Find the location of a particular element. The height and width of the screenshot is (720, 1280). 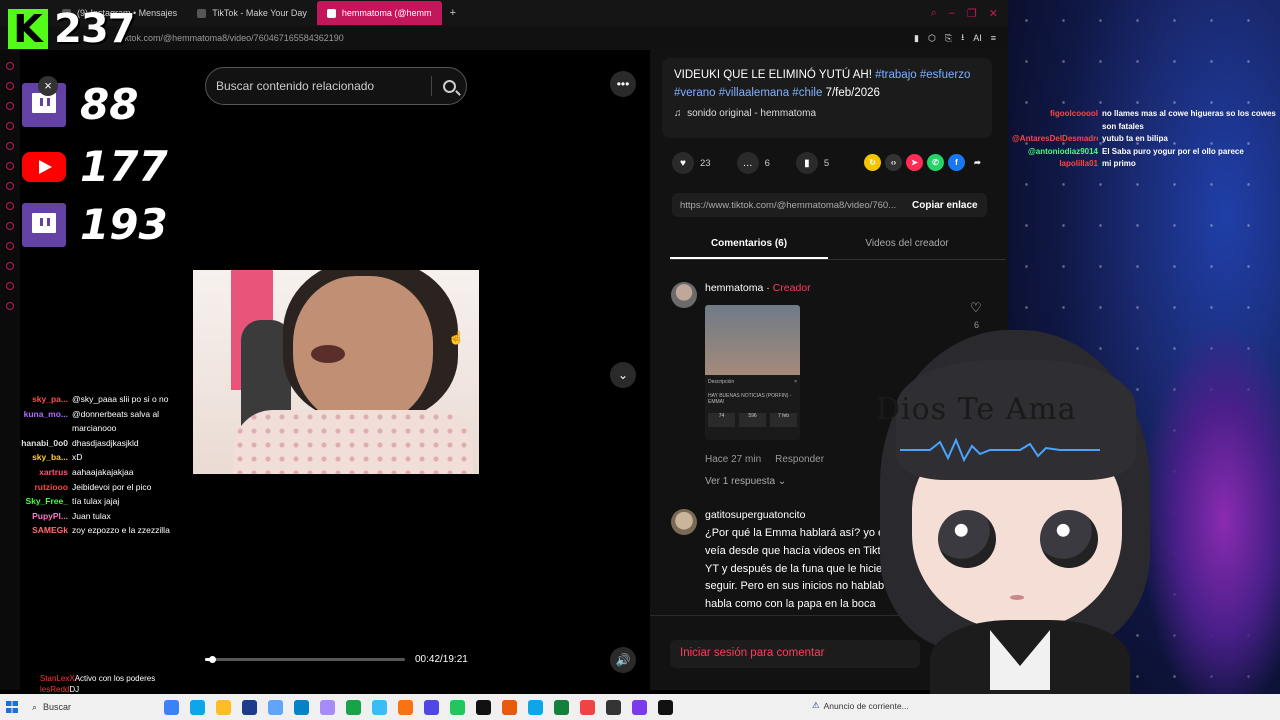

related-search-bar: Buscar contenido relacionado is located at coordinates (336, 86).